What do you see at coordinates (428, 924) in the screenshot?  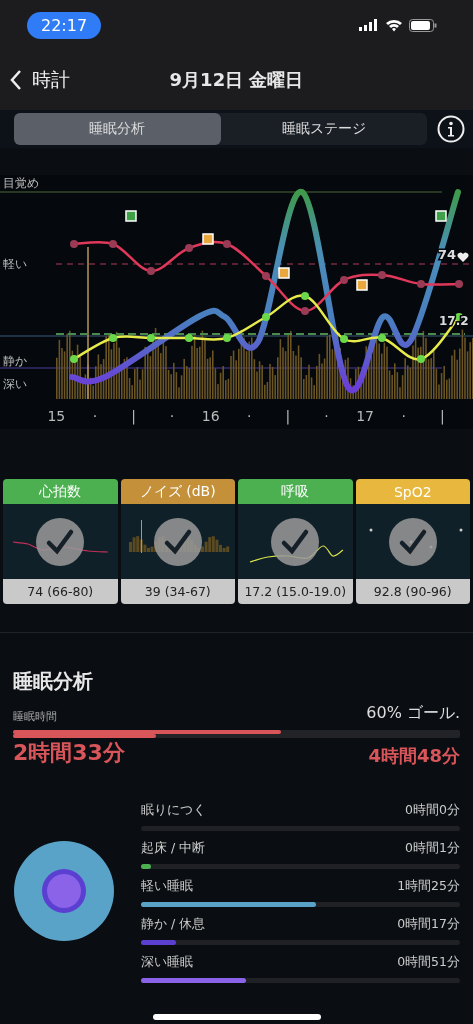 I see `stage-duration: 0時間17分` at bounding box center [428, 924].